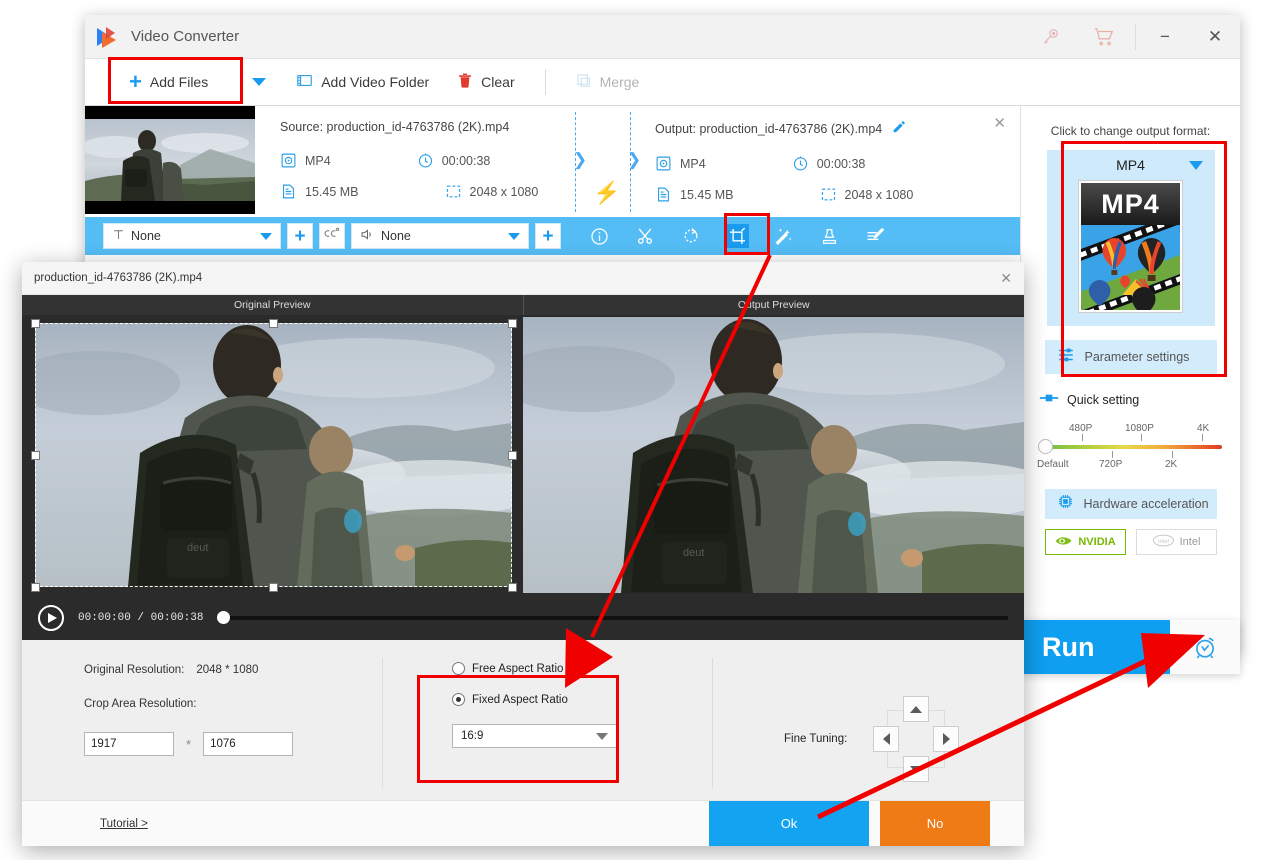 This screenshot has height=860, width=1267. I want to click on watermark-icon, so click(829, 236).